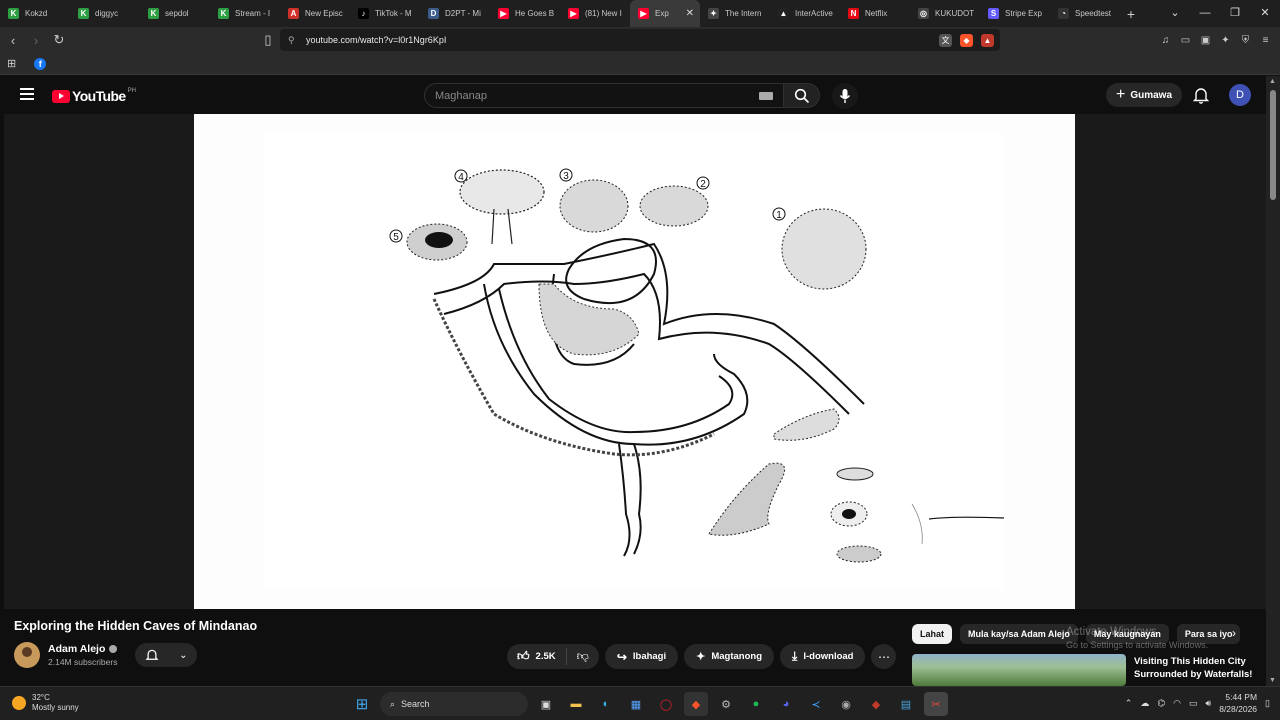 The height and width of the screenshot is (720, 1280). What do you see at coordinates (884, 656) in the screenshot?
I see `more-actions-button: ⋯` at bounding box center [884, 656].